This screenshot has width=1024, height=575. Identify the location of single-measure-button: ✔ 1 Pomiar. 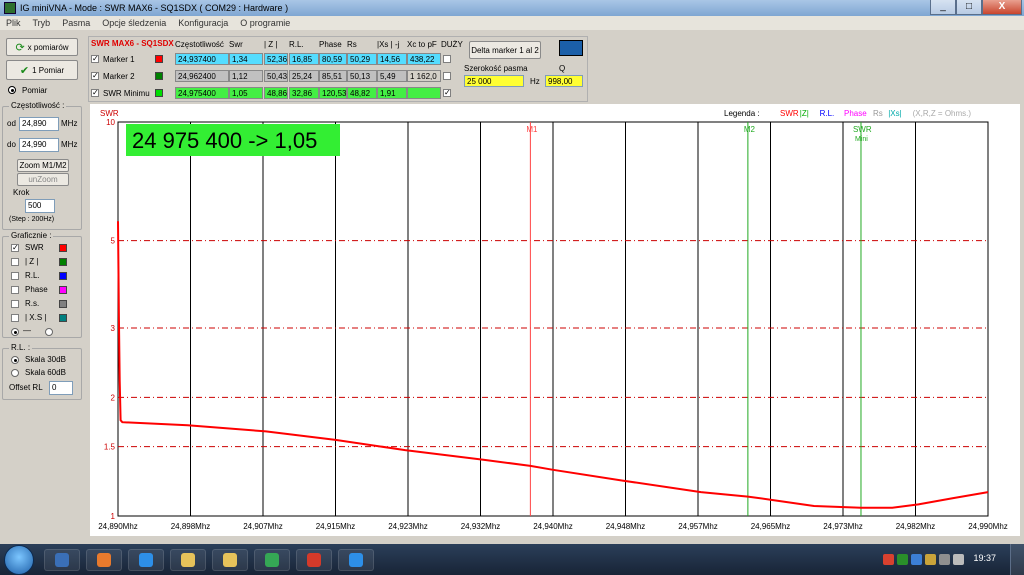
(42, 70).